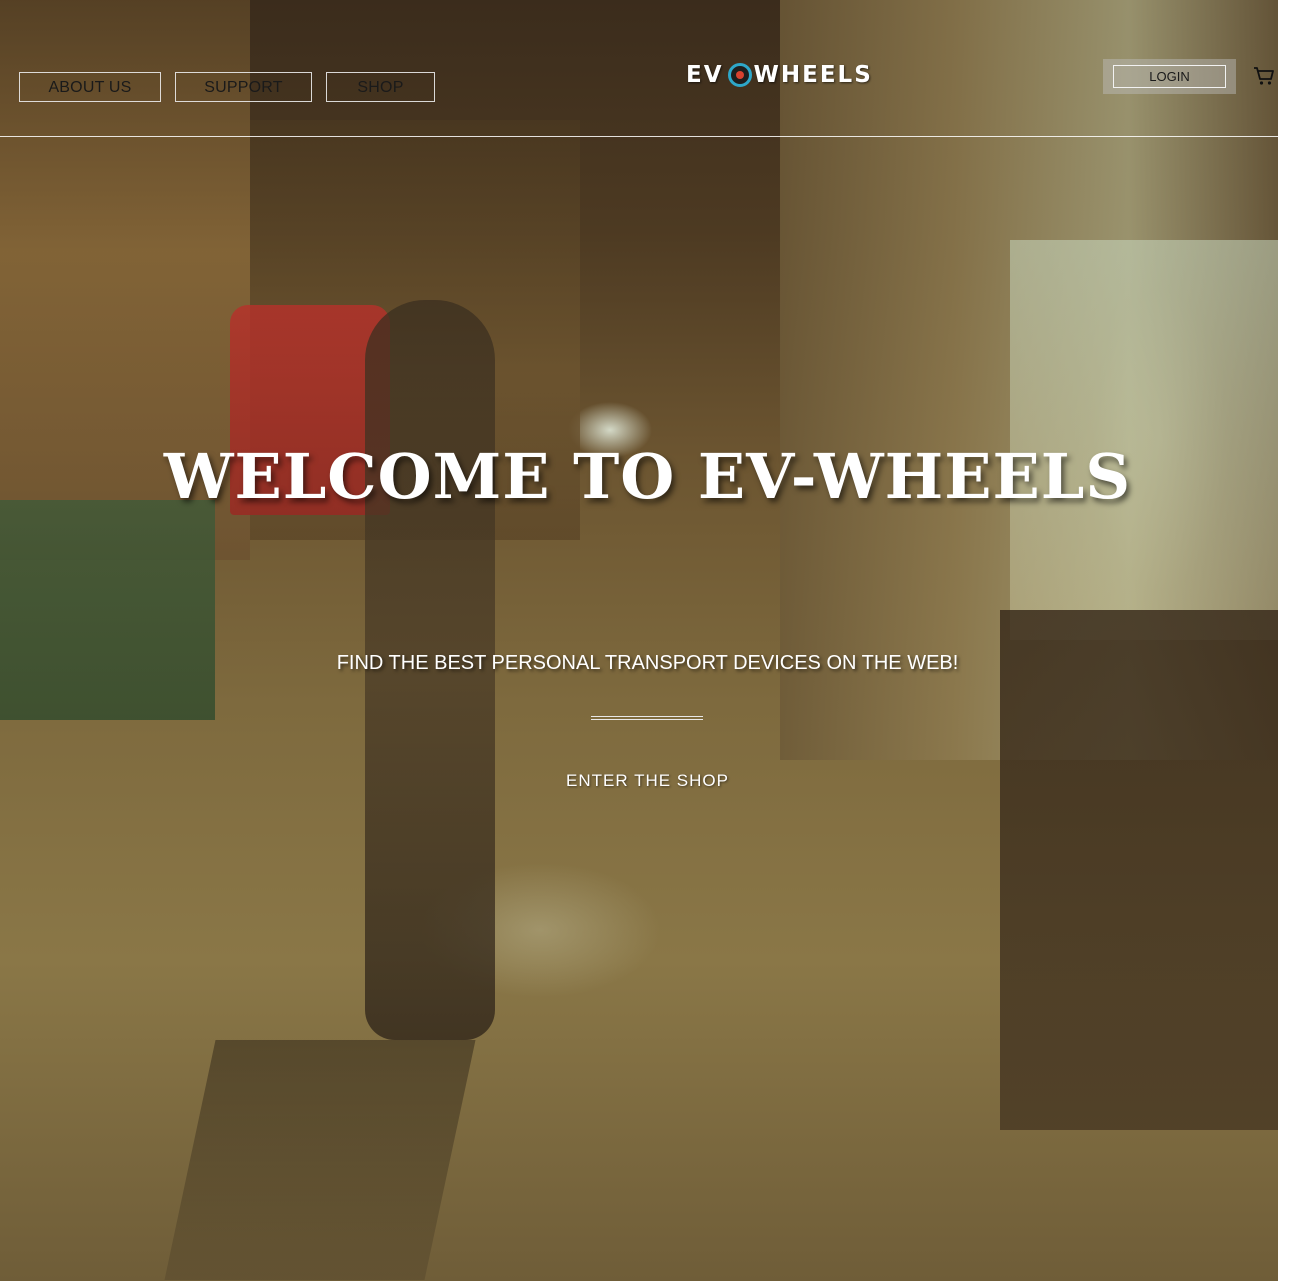 This screenshot has height=1286, width=1295. Describe the element at coordinates (380, 87) in the screenshot. I see `nav-shop-button: SHOP` at that location.